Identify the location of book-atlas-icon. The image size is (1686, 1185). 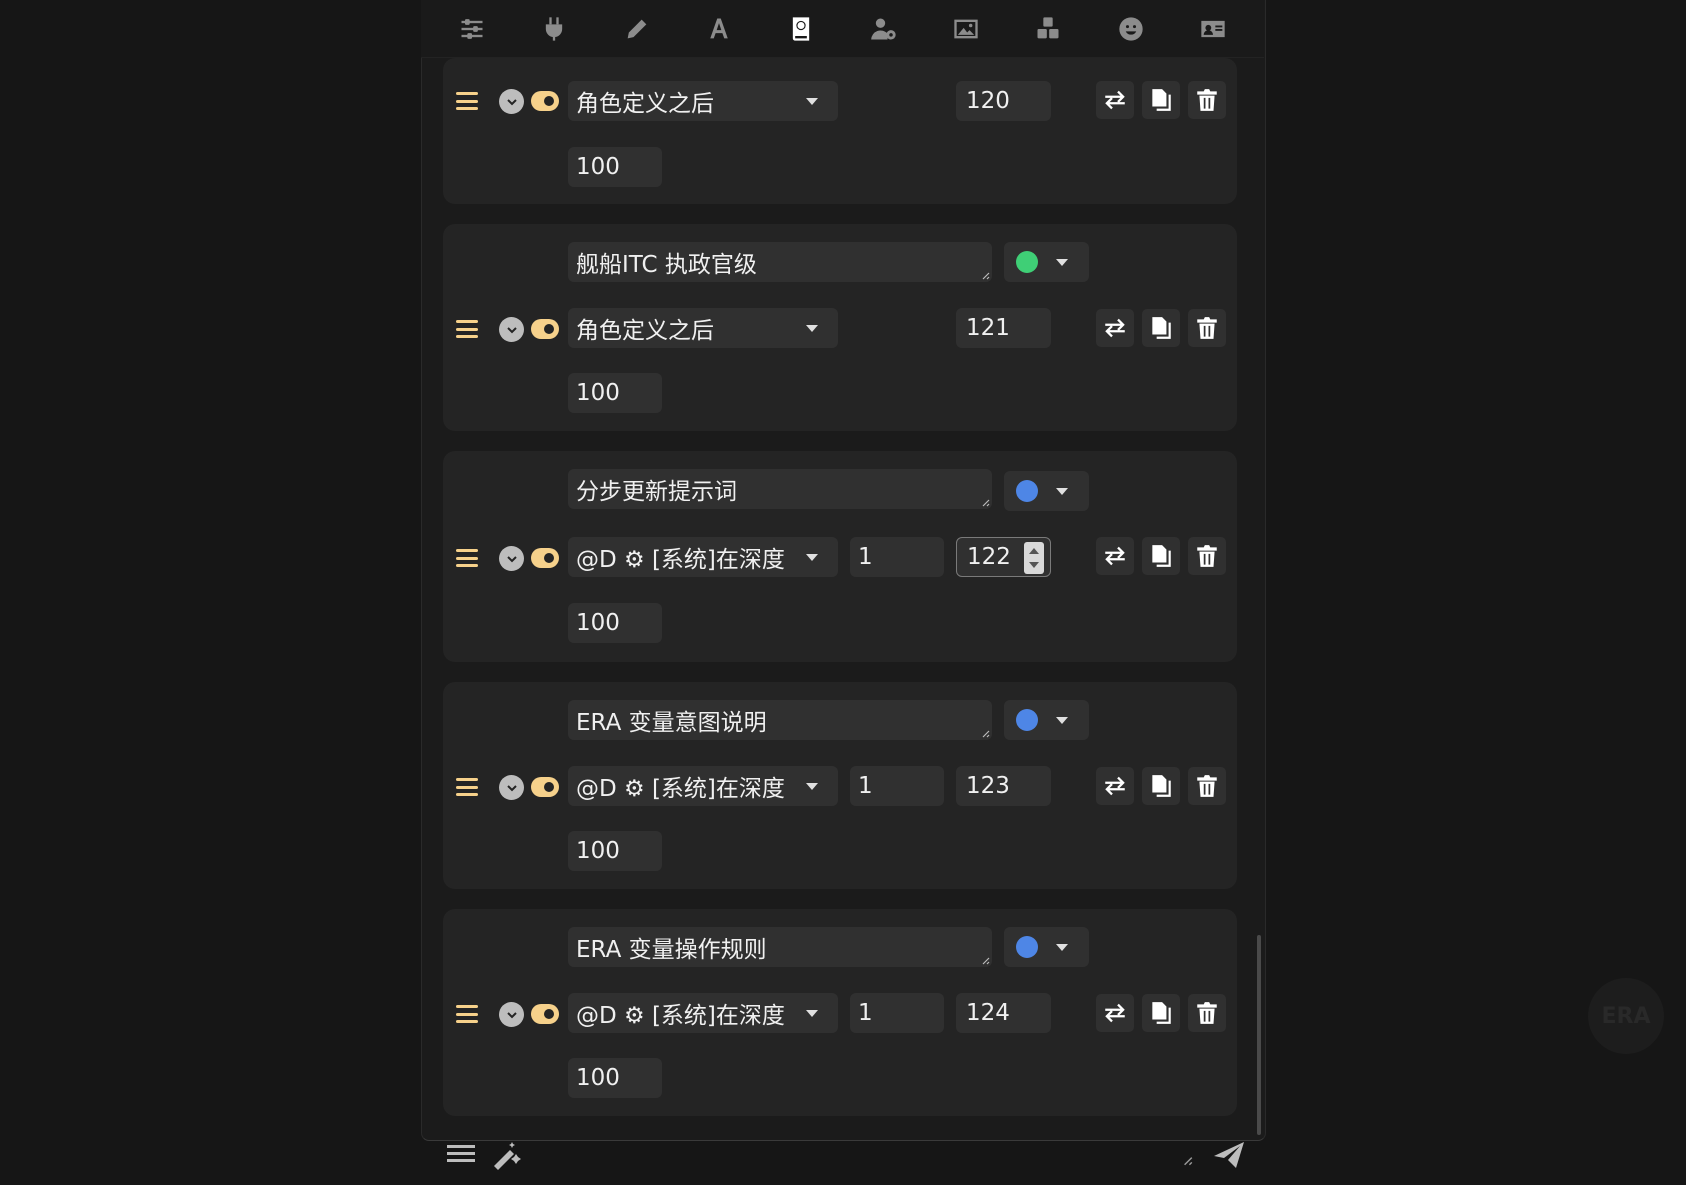
(801, 29).